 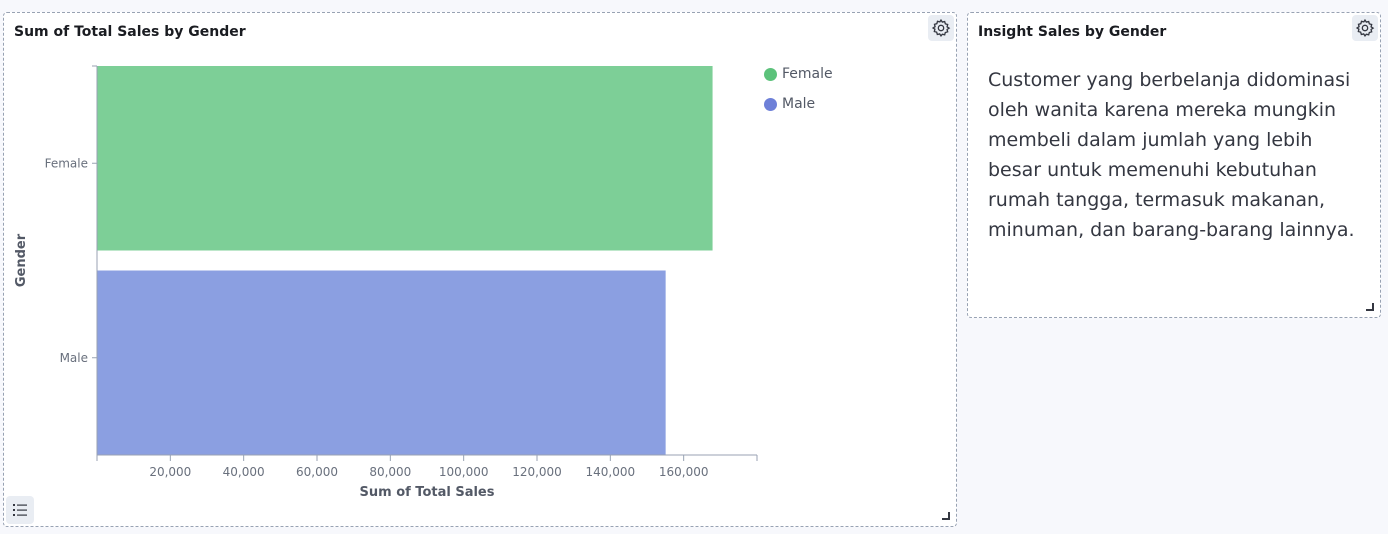 I want to click on y-axis-title: Gender, so click(x=21, y=260).